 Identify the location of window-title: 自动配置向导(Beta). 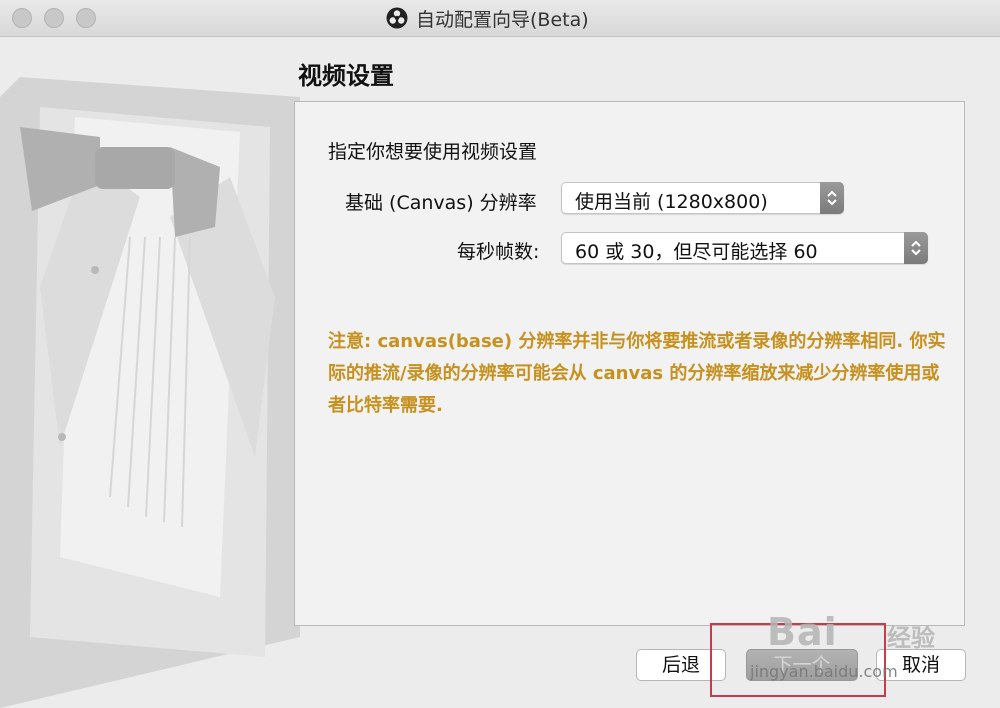
(502, 19).